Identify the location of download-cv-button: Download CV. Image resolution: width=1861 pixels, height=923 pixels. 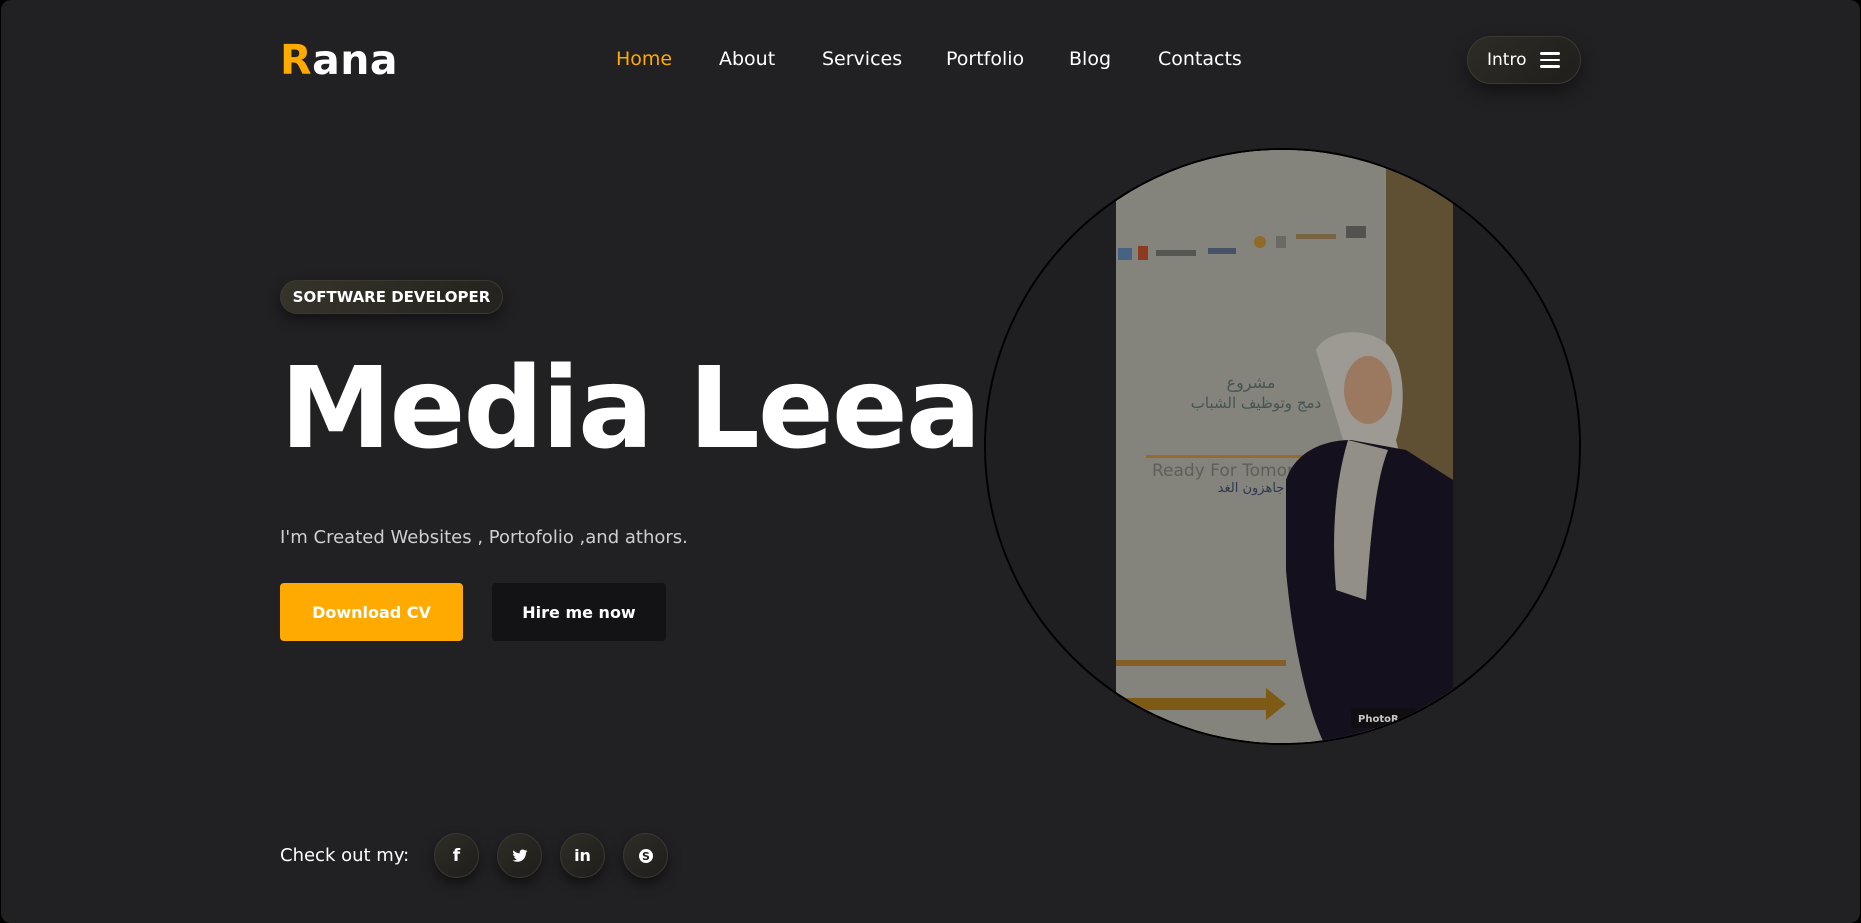
(371, 612).